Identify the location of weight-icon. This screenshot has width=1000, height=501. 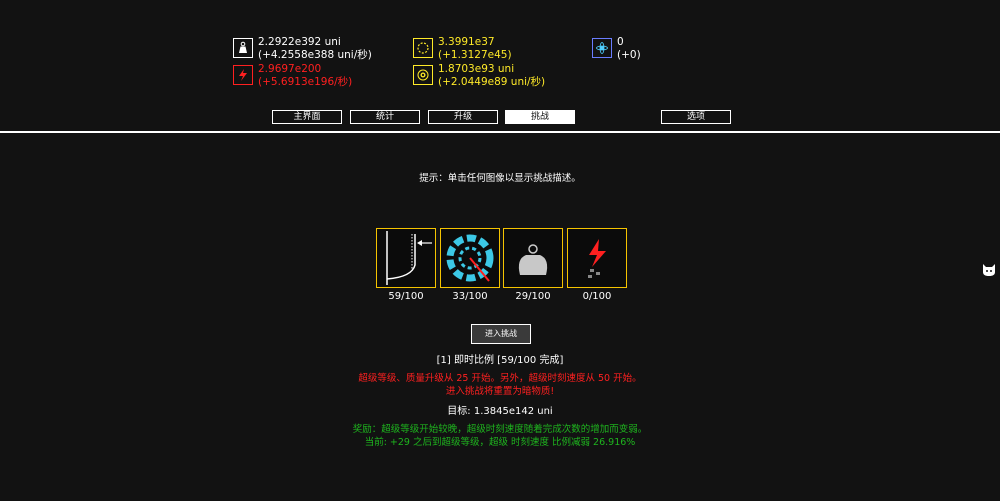
(243, 48).